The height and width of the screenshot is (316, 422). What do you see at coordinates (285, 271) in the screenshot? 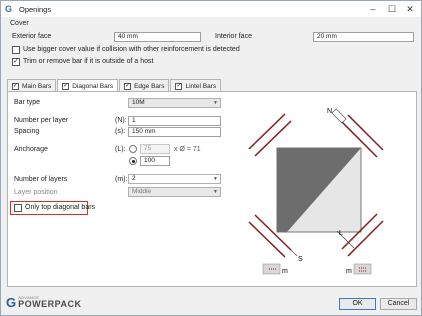
I see `label-m-left: m` at bounding box center [285, 271].